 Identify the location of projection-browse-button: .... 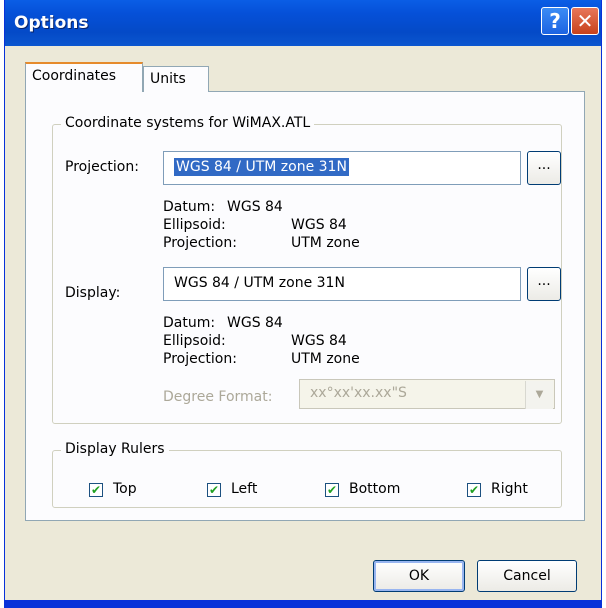
(544, 168).